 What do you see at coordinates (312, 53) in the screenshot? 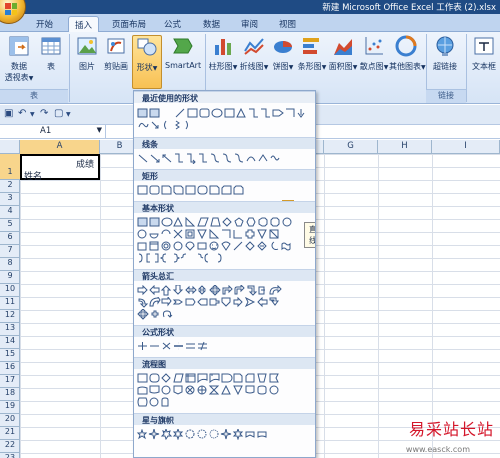
I see `bar-chart-button: 条形图▼` at bounding box center [312, 53].